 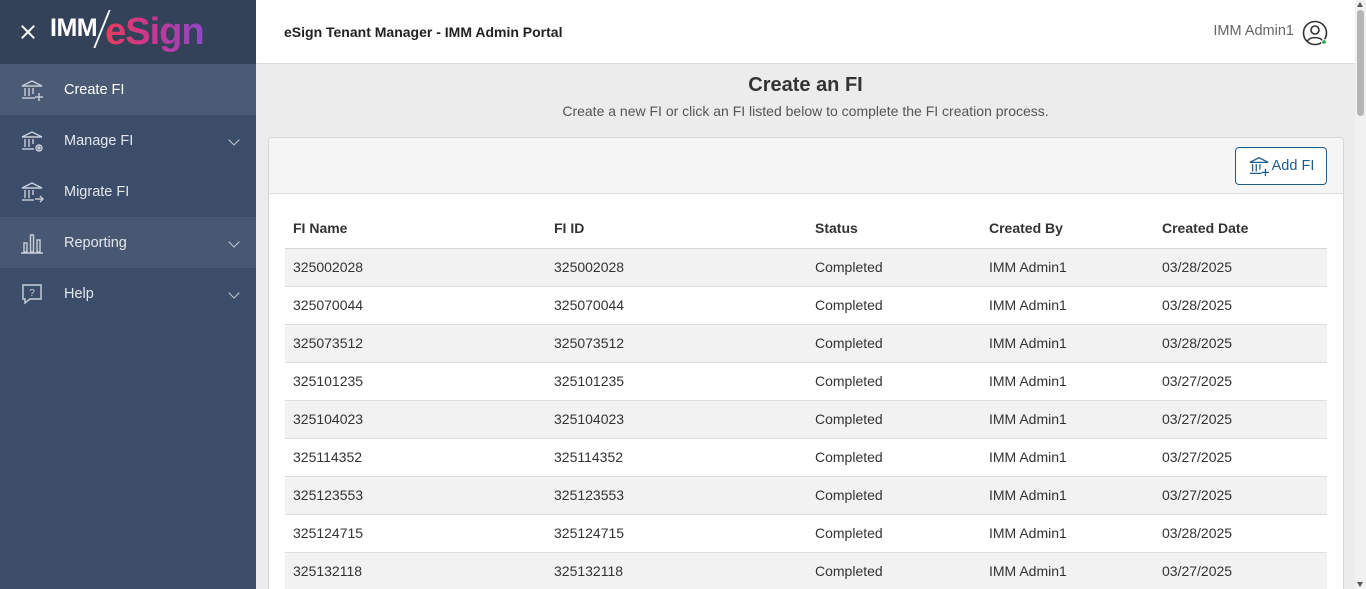 What do you see at coordinates (1293, 166) in the screenshot?
I see `add-fi-label: Add FI` at bounding box center [1293, 166].